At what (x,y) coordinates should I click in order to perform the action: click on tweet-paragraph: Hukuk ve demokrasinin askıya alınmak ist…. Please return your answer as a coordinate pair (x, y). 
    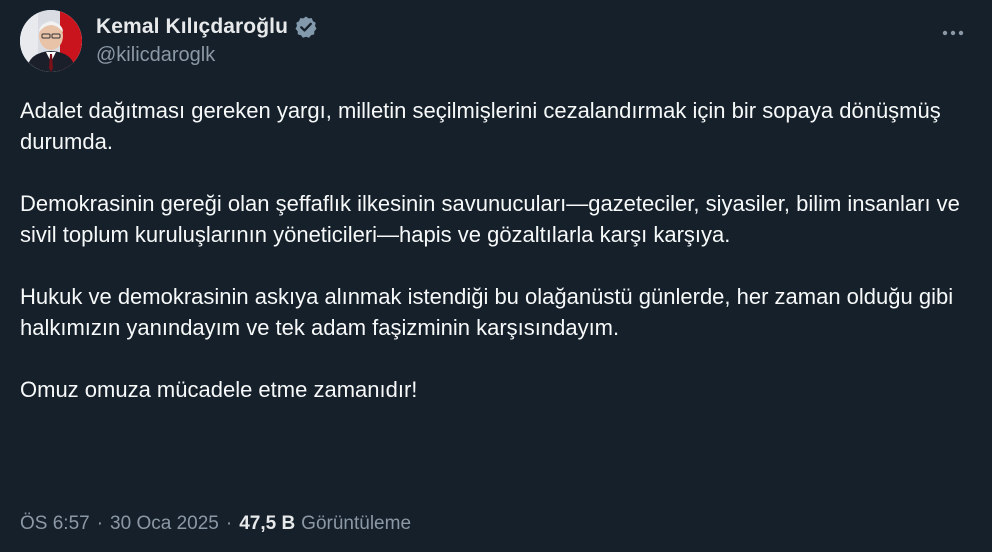
    Looking at the image, I should click on (487, 312).